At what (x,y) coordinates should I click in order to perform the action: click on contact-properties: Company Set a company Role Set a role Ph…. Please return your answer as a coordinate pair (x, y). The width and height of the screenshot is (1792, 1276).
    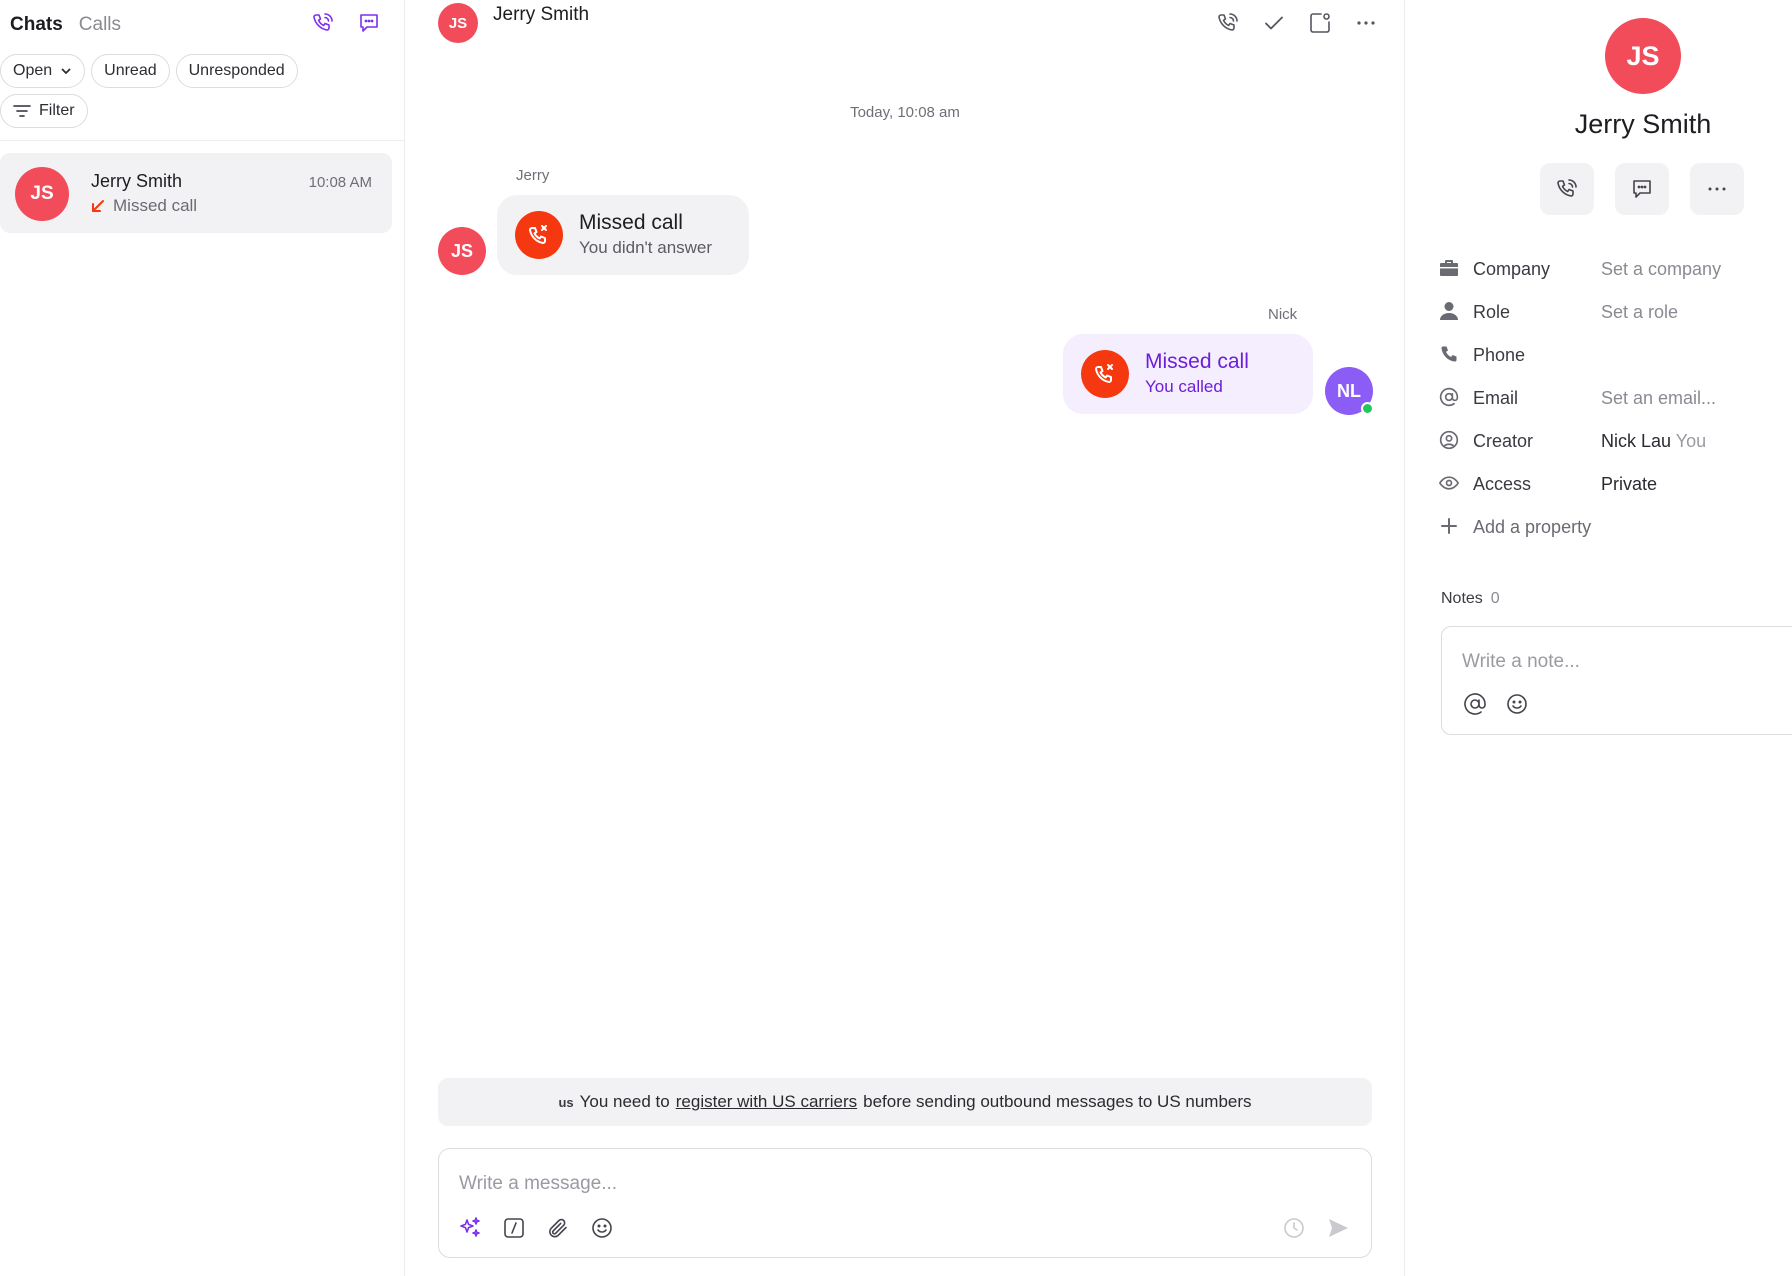
    Looking at the image, I should click on (1613, 404).